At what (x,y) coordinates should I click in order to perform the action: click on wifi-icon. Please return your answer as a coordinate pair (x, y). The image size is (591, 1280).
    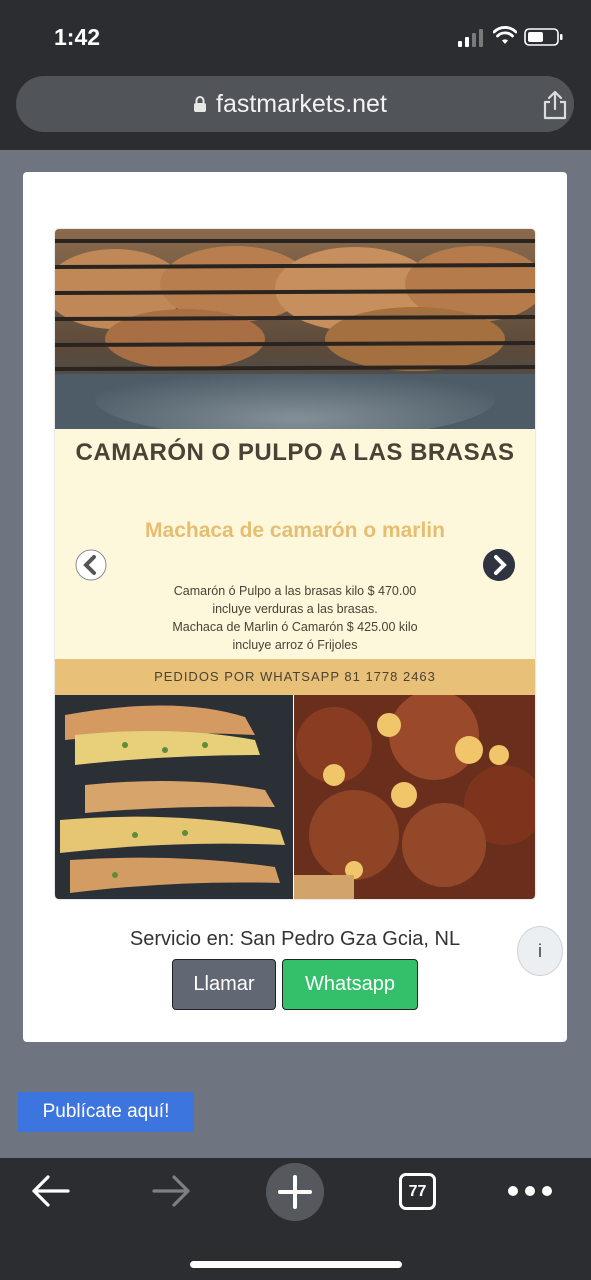
    Looking at the image, I should click on (505, 35).